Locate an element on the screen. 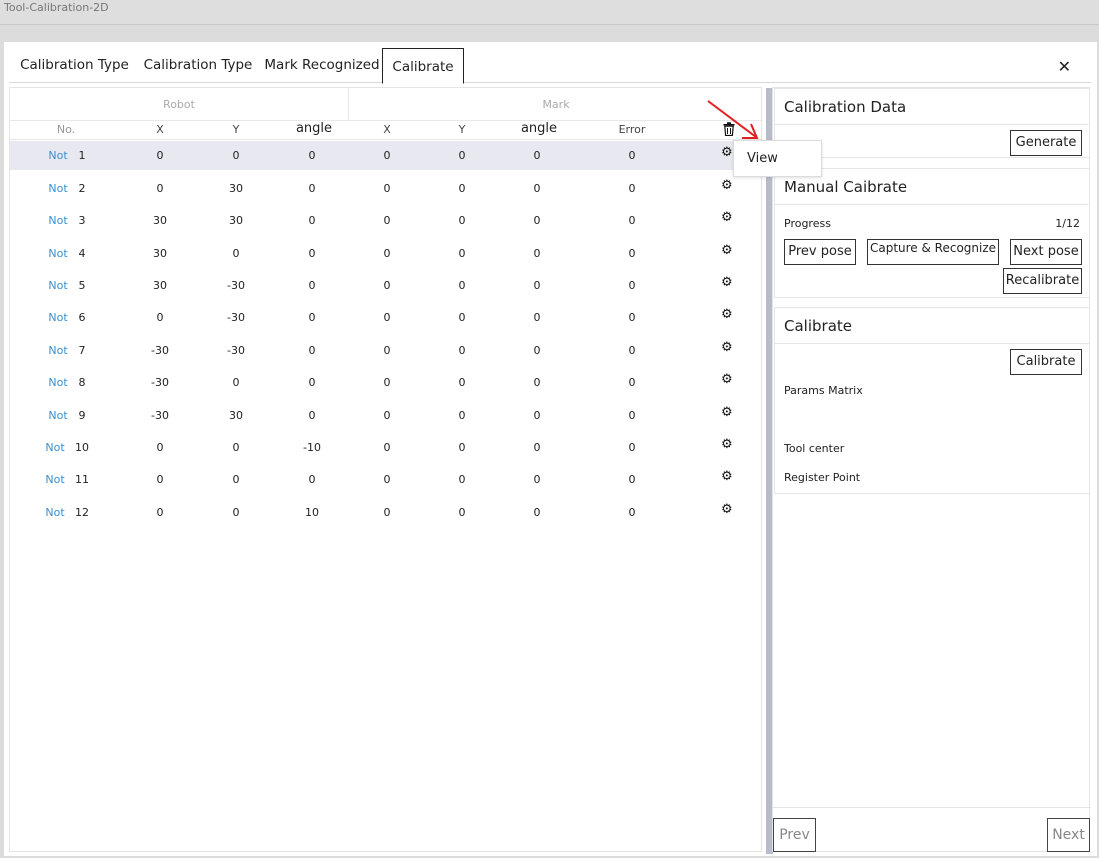 Image resolution: width=1099 pixels, height=858 pixels. row-number: 4 is located at coordinates (82, 253).